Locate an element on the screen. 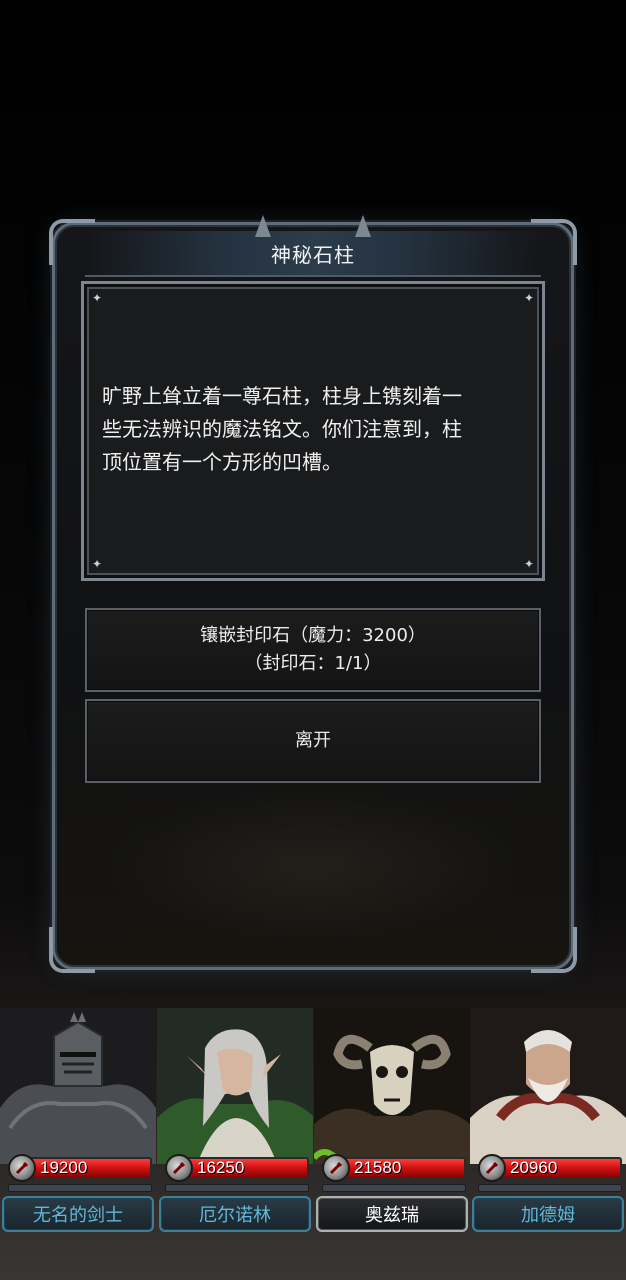 The height and width of the screenshot is (1280, 626). party-member-4: 20960 加德姆 is located at coordinates (548, 1123).